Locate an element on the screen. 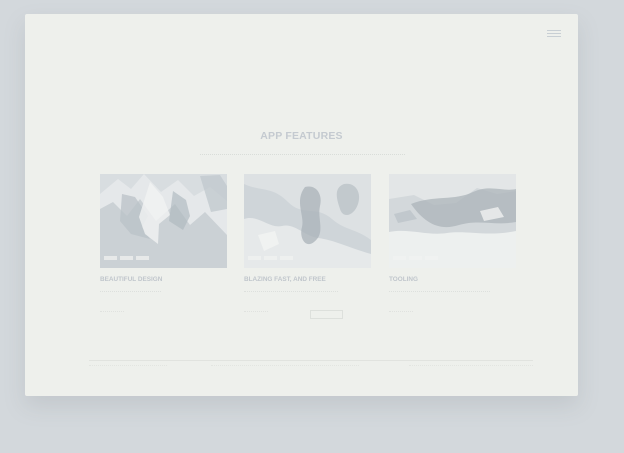 Image resolution: width=624 pixels, height=453 pixels. card-title: BLAZING FAST, AND FREE is located at coordinates (285, 279).